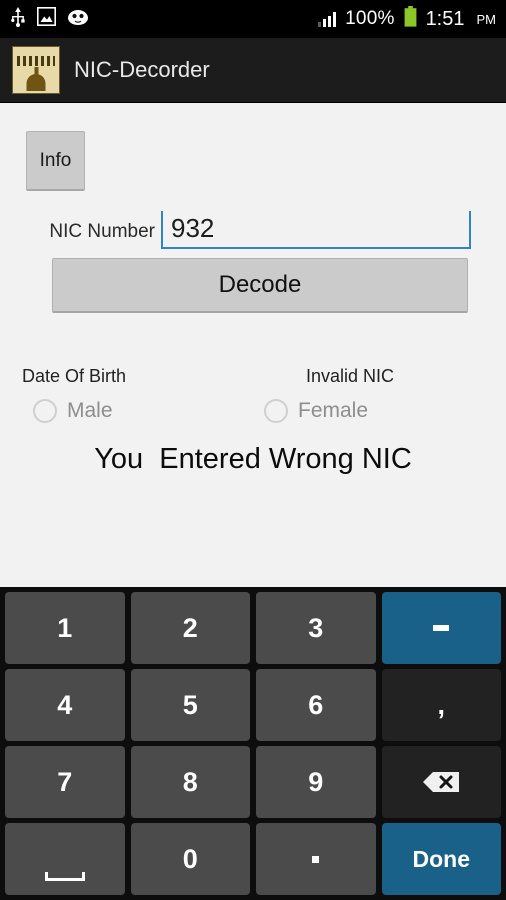 The width and height of the screenshot is (506, 900). What do you see at coordinates (55, 161) in the screenshot?
I see `info-button: Info` at bounding box center [55, 161].